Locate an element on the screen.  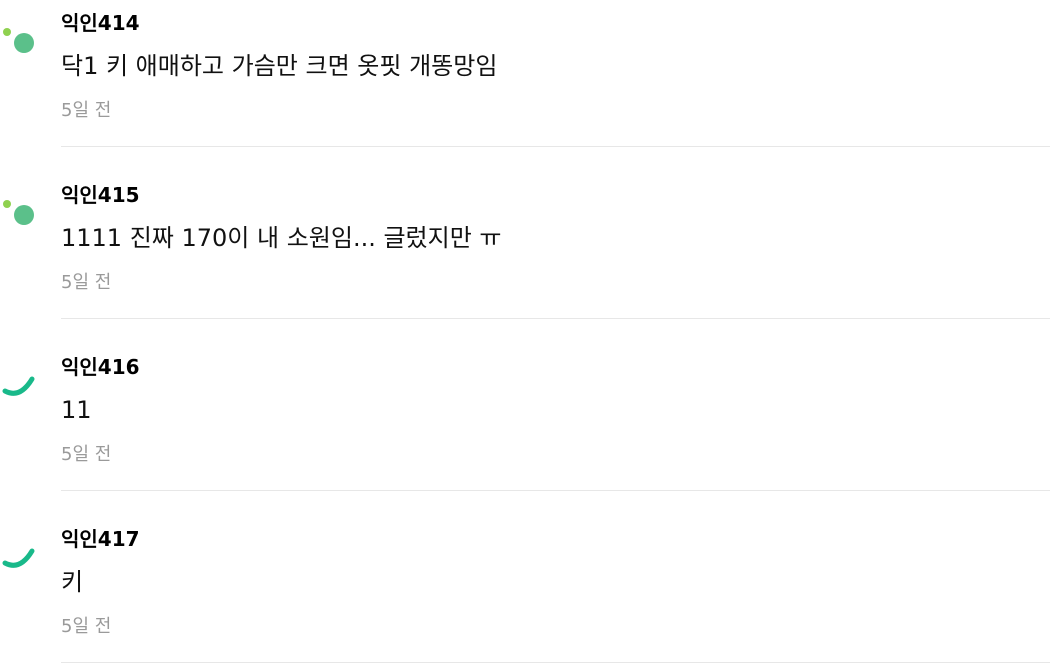
comment-text: 키 is located at coordinates (72, 582).